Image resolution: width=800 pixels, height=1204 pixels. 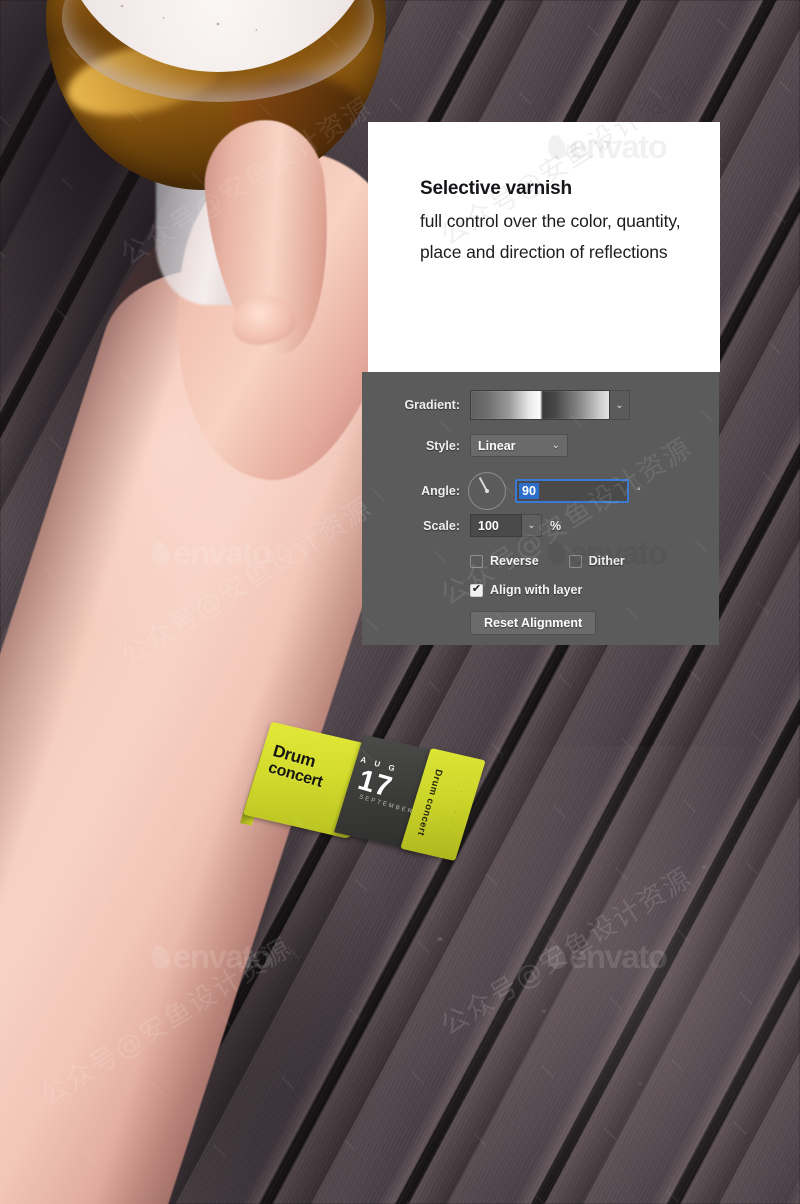 I want to click on style-row: Style: Linear ⌄, so click(x=472, y=445).